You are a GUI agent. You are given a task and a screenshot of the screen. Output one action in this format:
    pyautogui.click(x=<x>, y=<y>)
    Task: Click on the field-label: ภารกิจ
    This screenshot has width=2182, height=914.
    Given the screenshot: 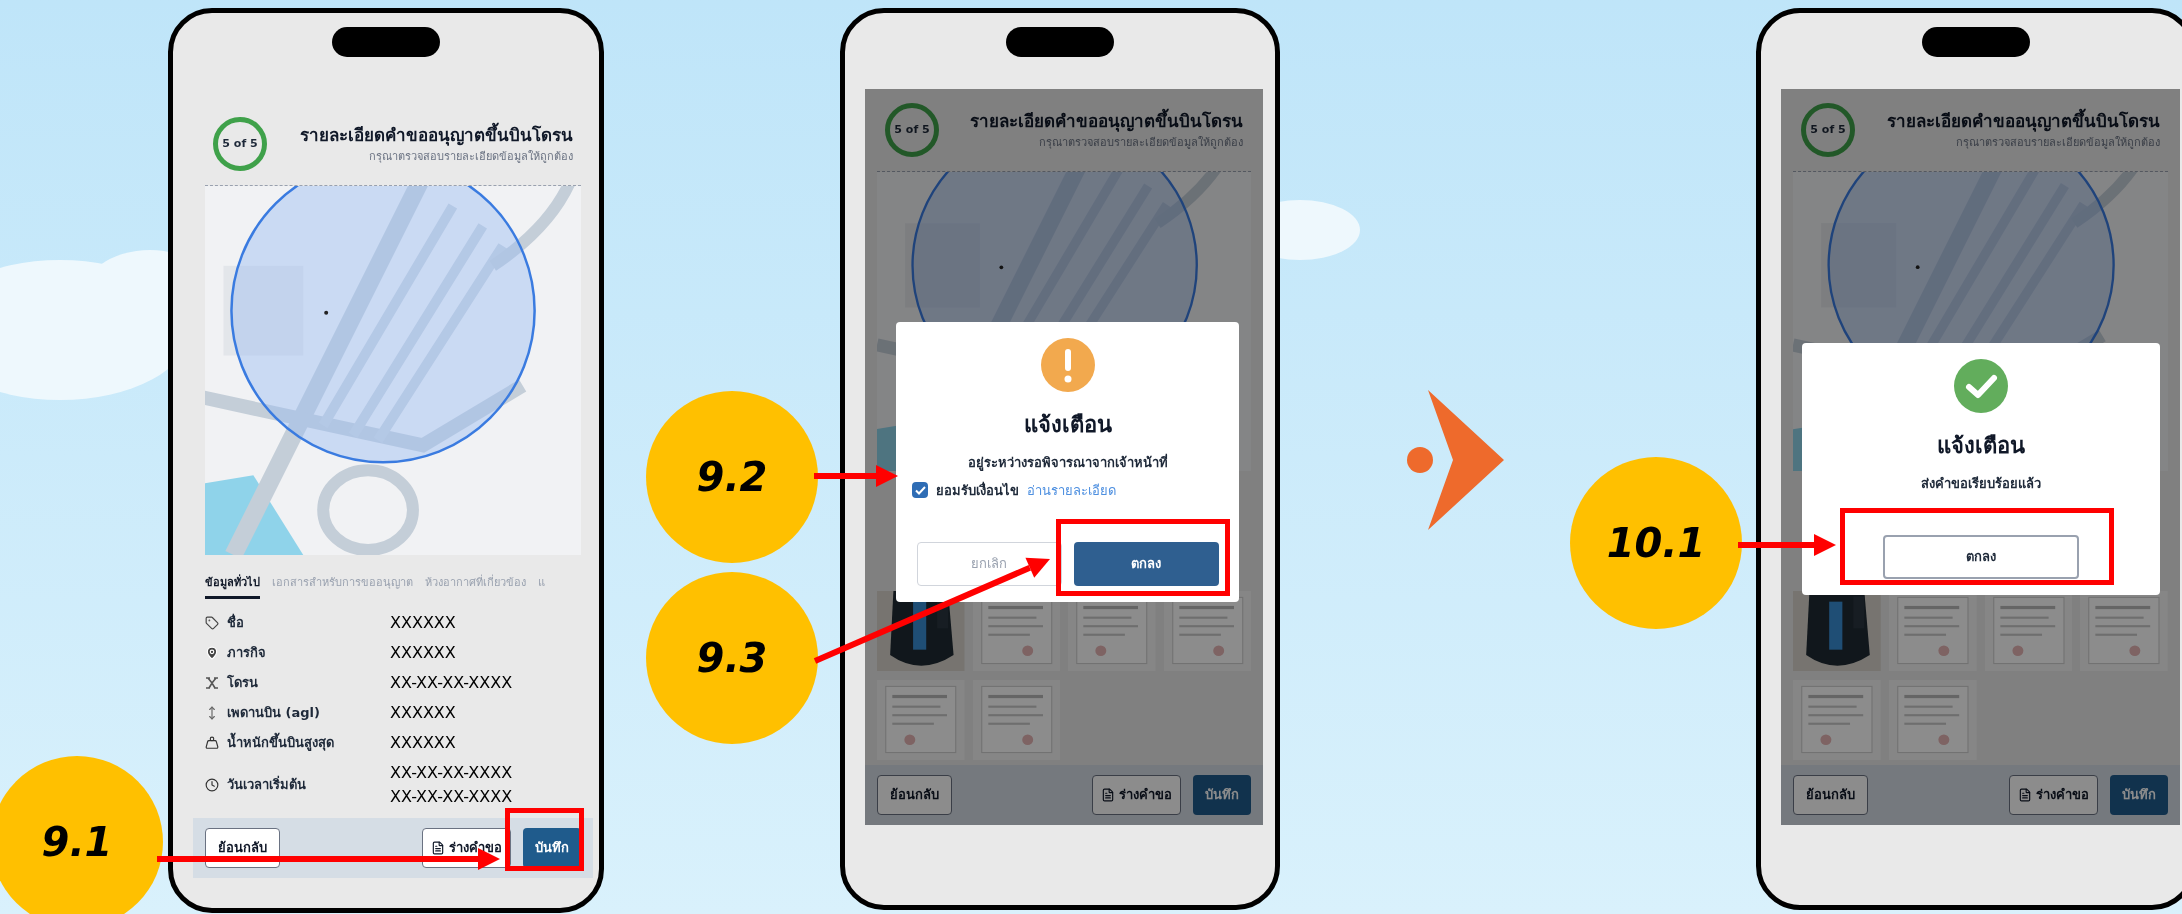 What is the action you would take?
    pyautogui.click(x=246, y=652)
    